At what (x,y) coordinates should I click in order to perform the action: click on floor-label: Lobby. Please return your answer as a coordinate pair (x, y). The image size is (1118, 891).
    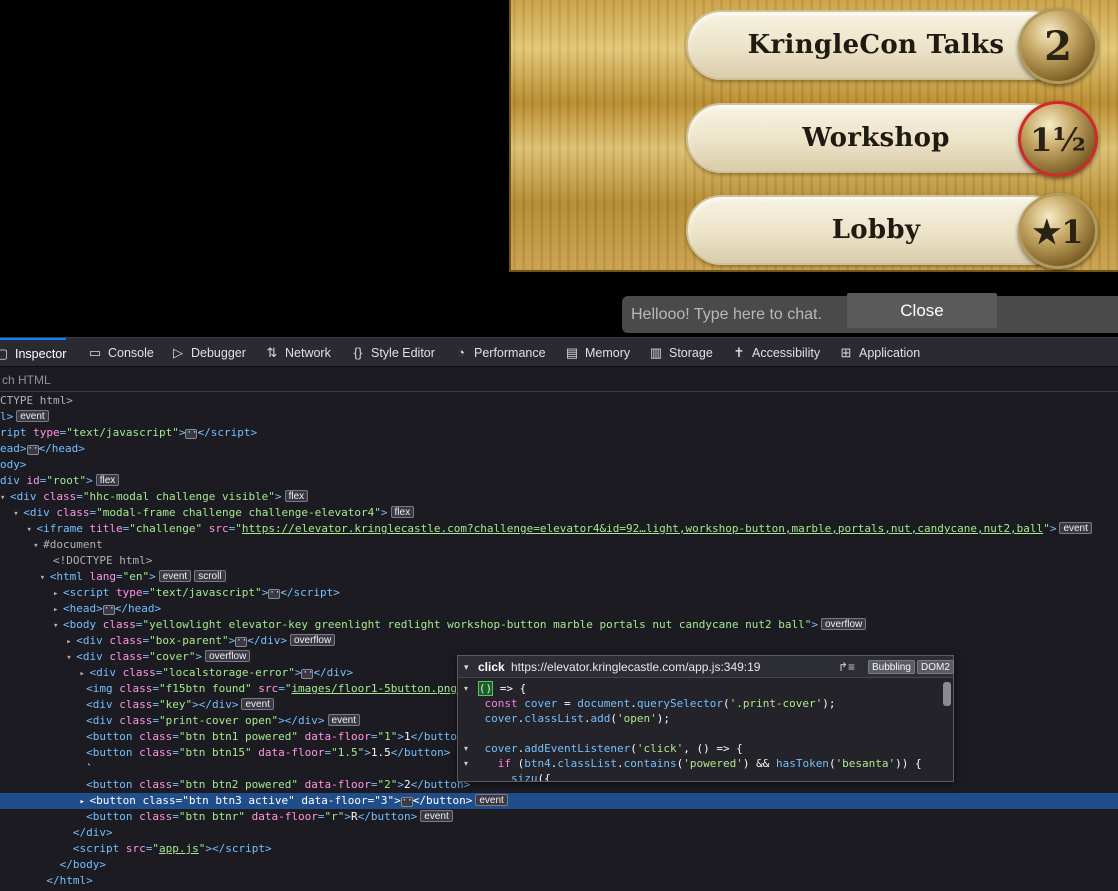
    Looking at the image, I should click on (876, 230).